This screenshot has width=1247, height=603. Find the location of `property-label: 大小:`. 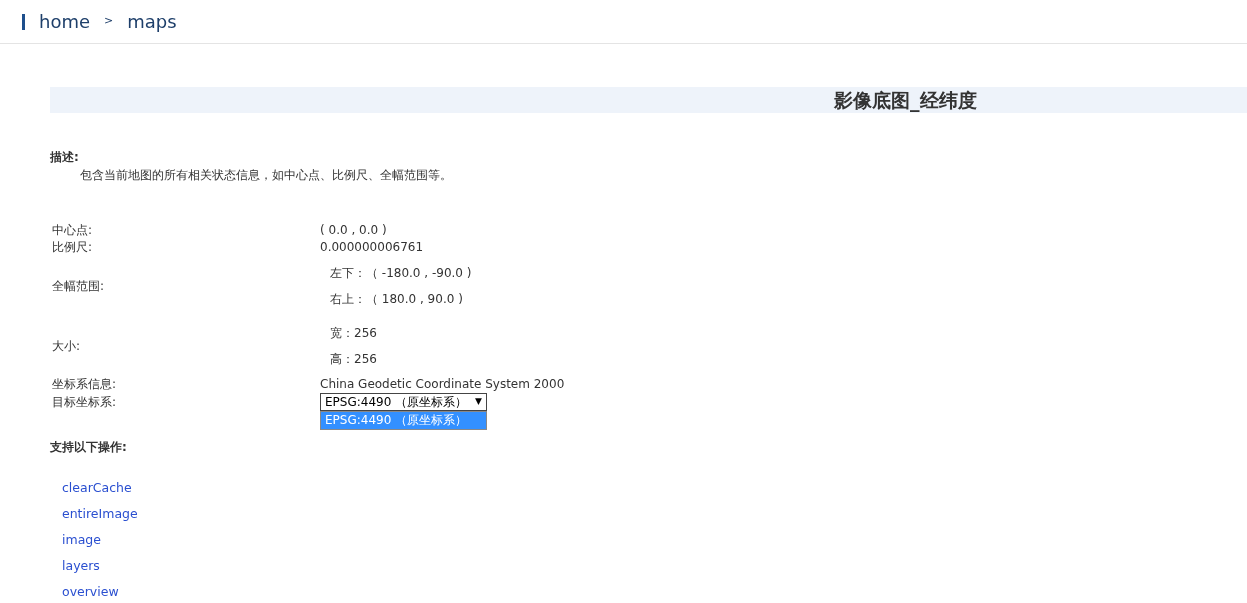

property-label: 大小: is located at coordinates (66, 346).